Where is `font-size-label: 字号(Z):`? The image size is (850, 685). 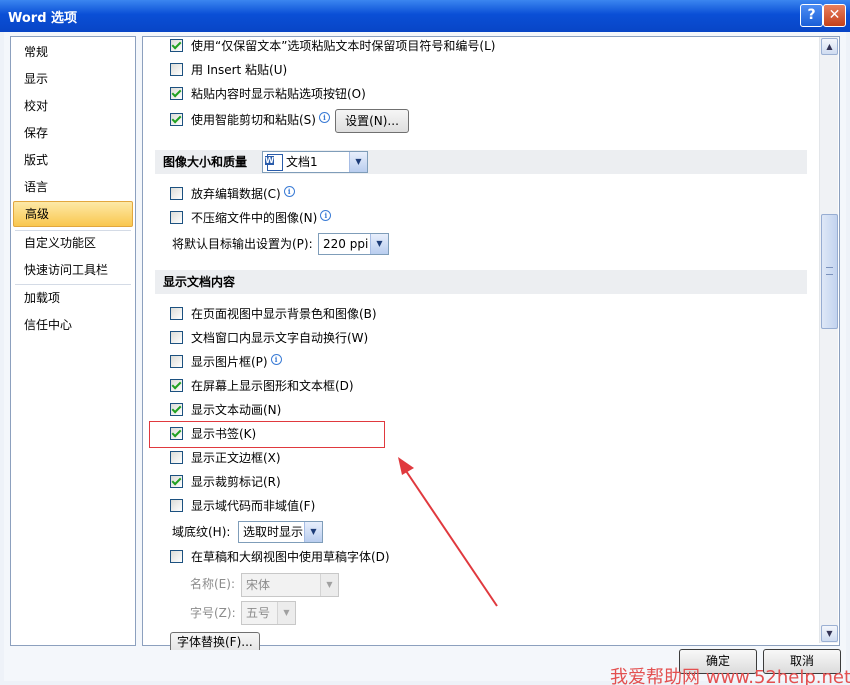
font-size-label: 字号(Z): is located at coordinates (213, 613).